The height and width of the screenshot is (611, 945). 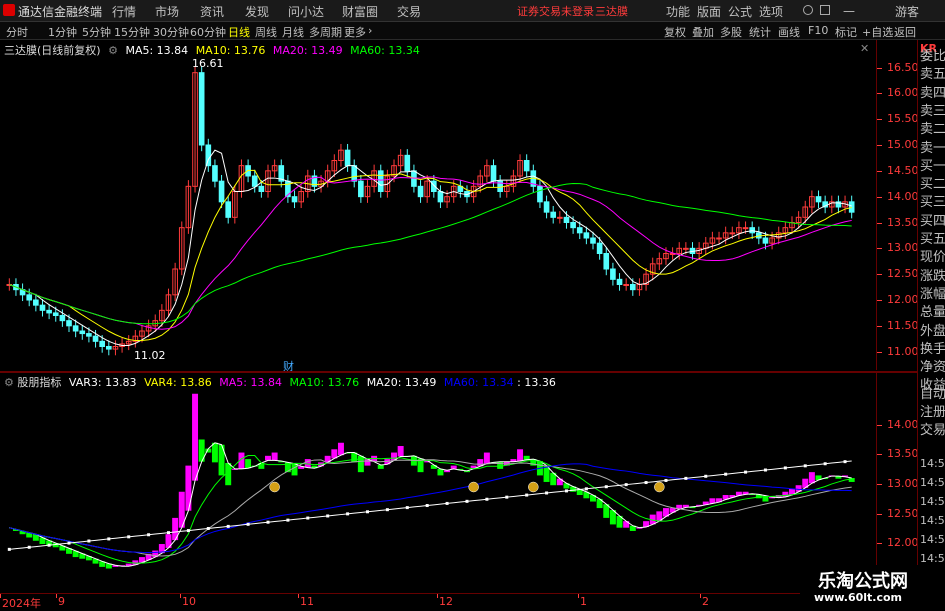 What do you see at coordinates (266, 32) in the screenshot?
I see `period-tab: 周线` at bounding box center [266, 32].